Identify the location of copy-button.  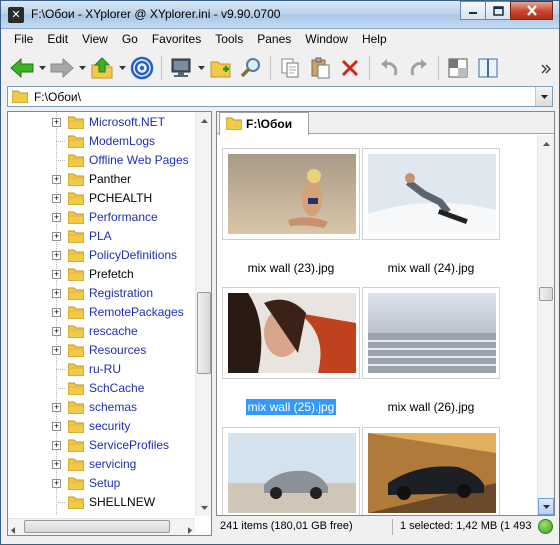
(290, 68).